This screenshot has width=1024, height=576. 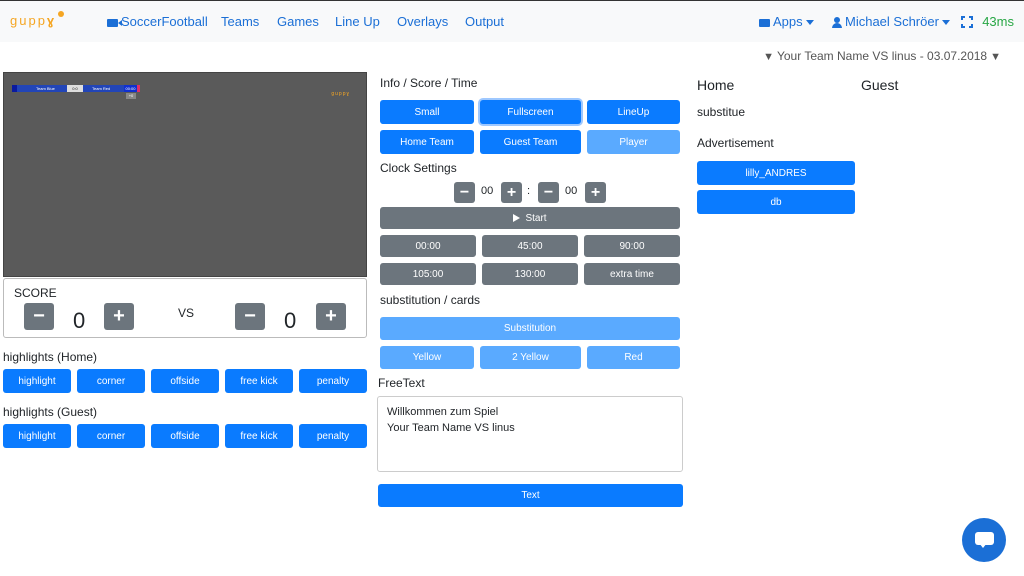 What do you see at coordinates (185, 381) in the screenshot?
I see `home-offside-button: offside` at bounding box center [185, 381].